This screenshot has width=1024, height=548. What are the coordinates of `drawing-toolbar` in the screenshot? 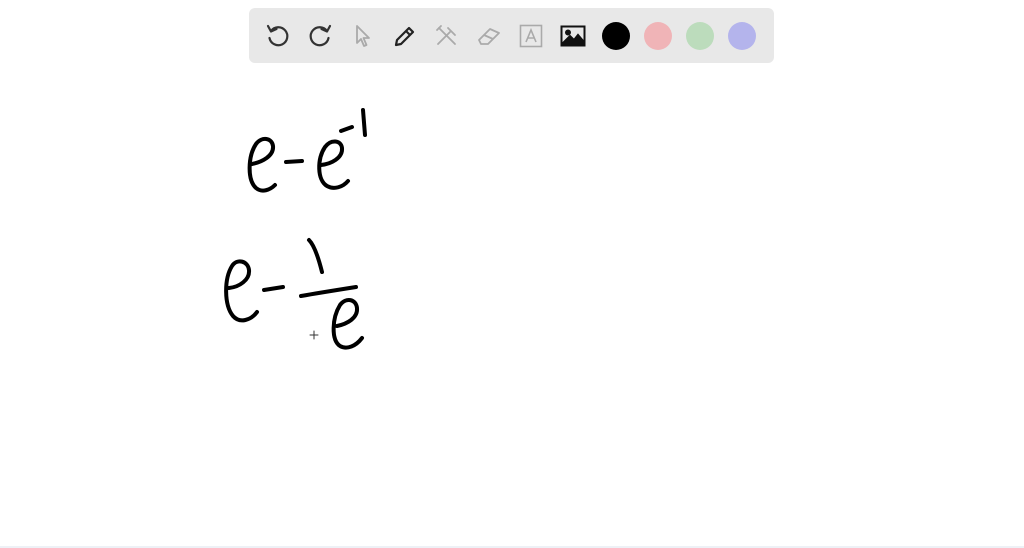 It's located at (511, 35).